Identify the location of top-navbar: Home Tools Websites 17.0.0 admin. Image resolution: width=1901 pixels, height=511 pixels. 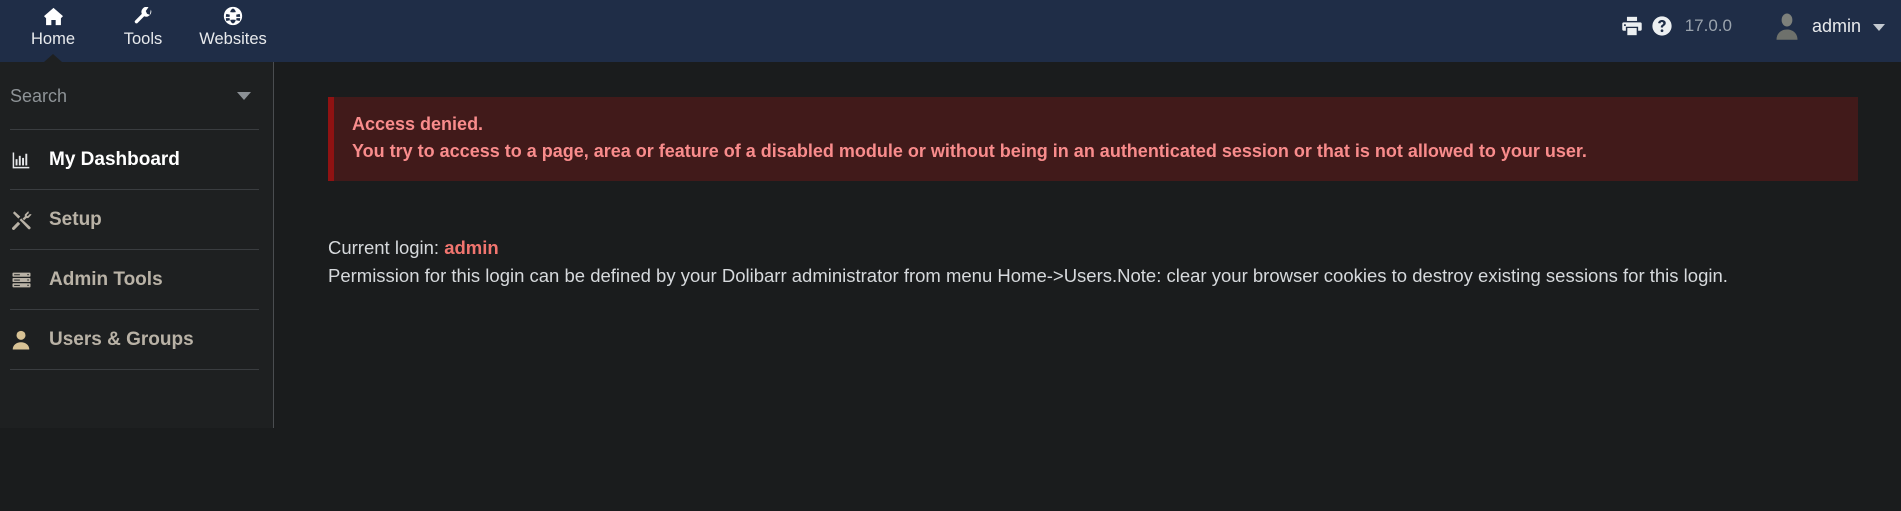
(950, 31).